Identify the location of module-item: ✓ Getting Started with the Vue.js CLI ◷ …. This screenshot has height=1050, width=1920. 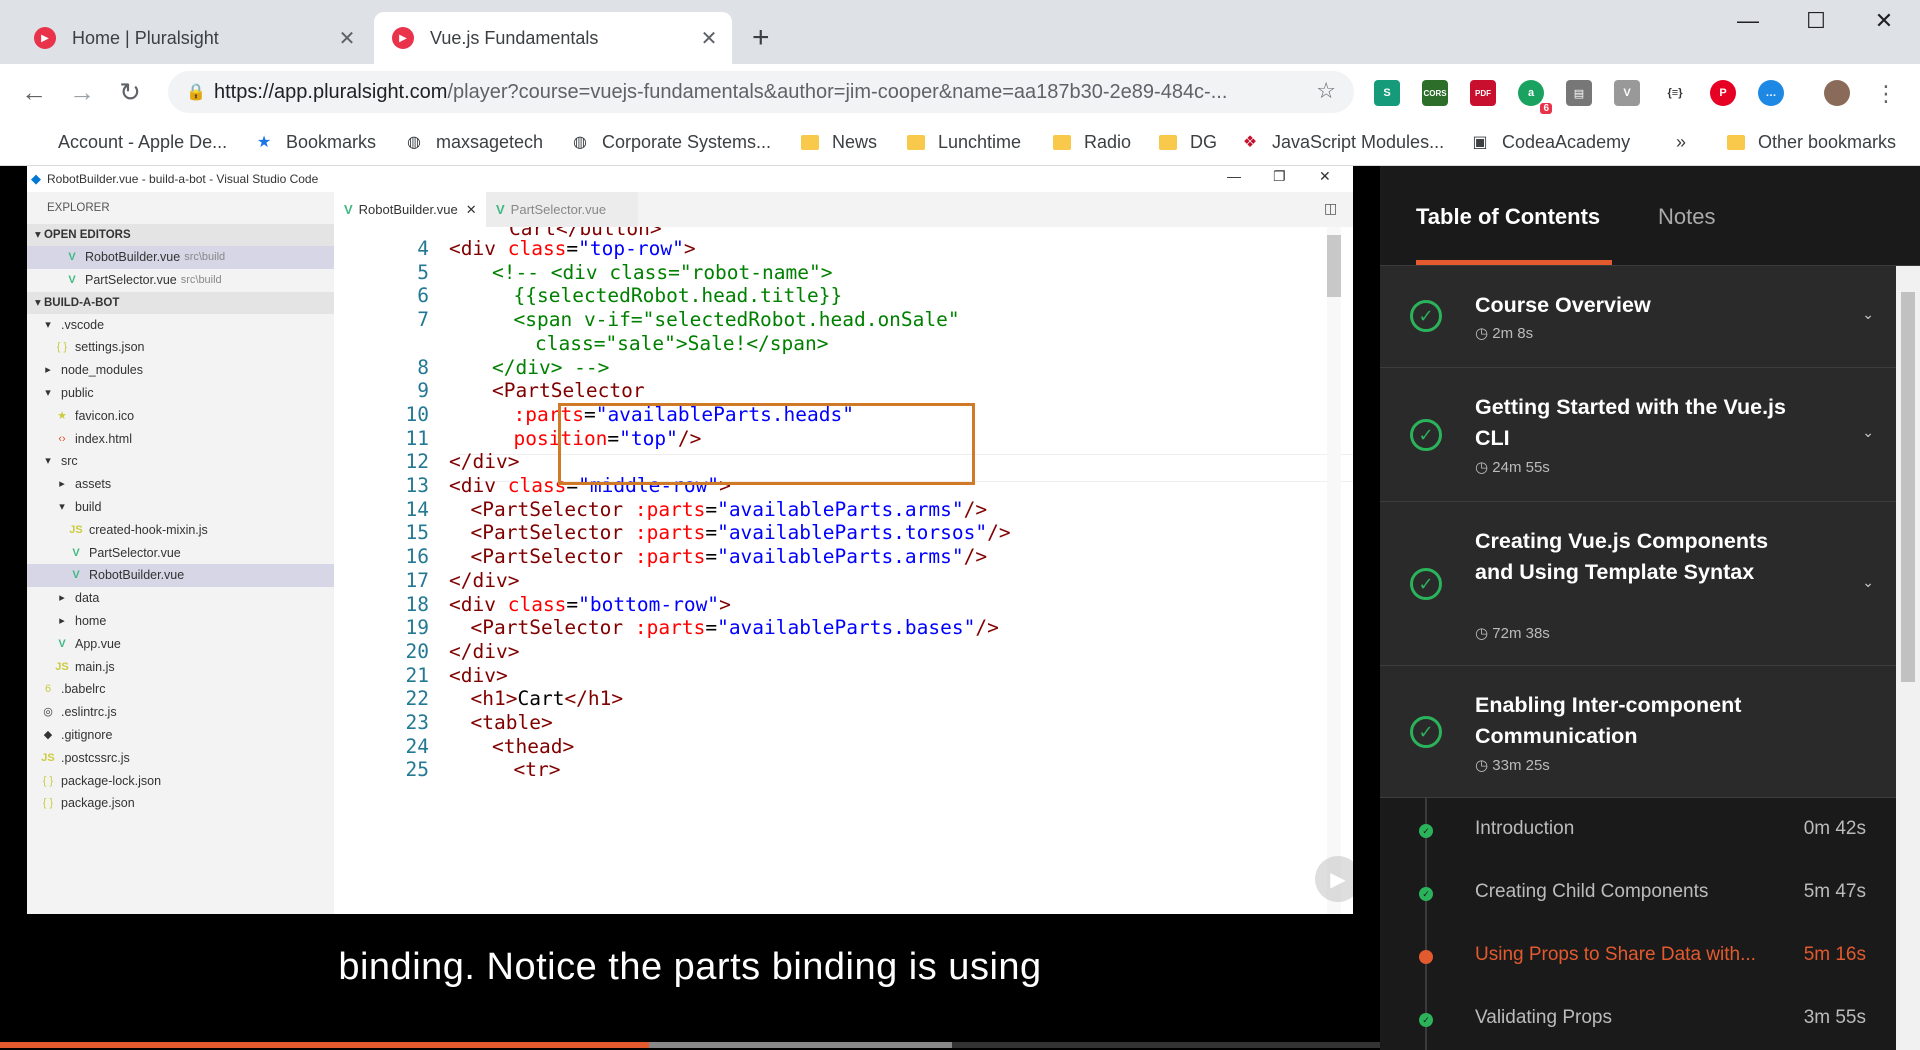
(1638, 435).